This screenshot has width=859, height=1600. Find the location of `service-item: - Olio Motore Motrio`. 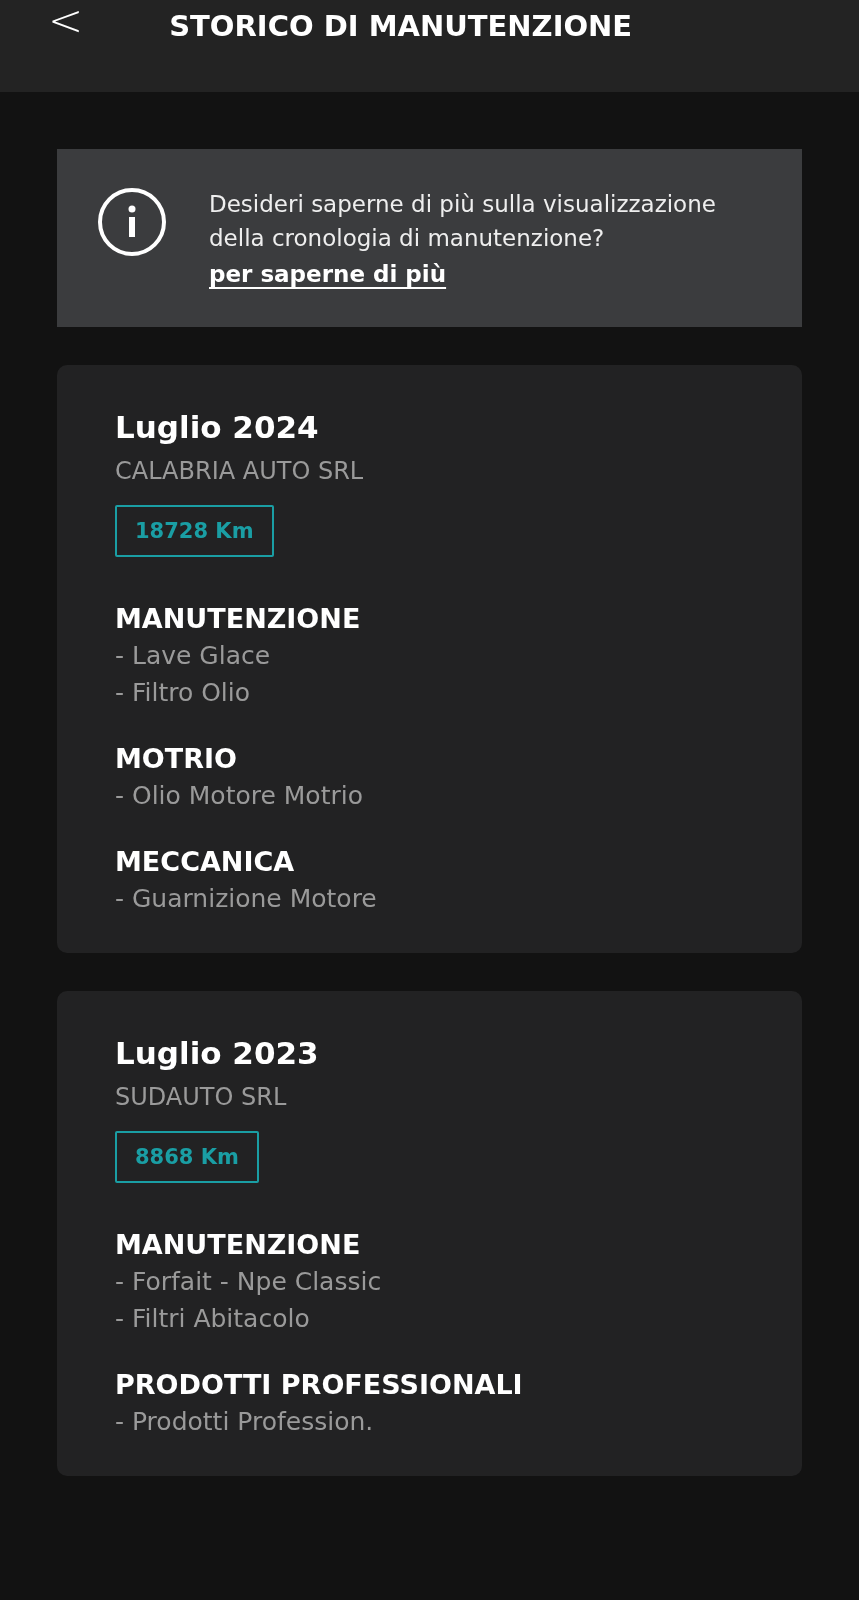

service-item: - Olio Motore Motrio is located at coordinates (239, 796).